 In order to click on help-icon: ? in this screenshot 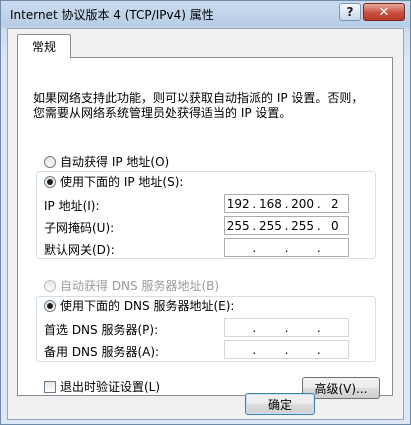, I will do `click(350, 12)`.